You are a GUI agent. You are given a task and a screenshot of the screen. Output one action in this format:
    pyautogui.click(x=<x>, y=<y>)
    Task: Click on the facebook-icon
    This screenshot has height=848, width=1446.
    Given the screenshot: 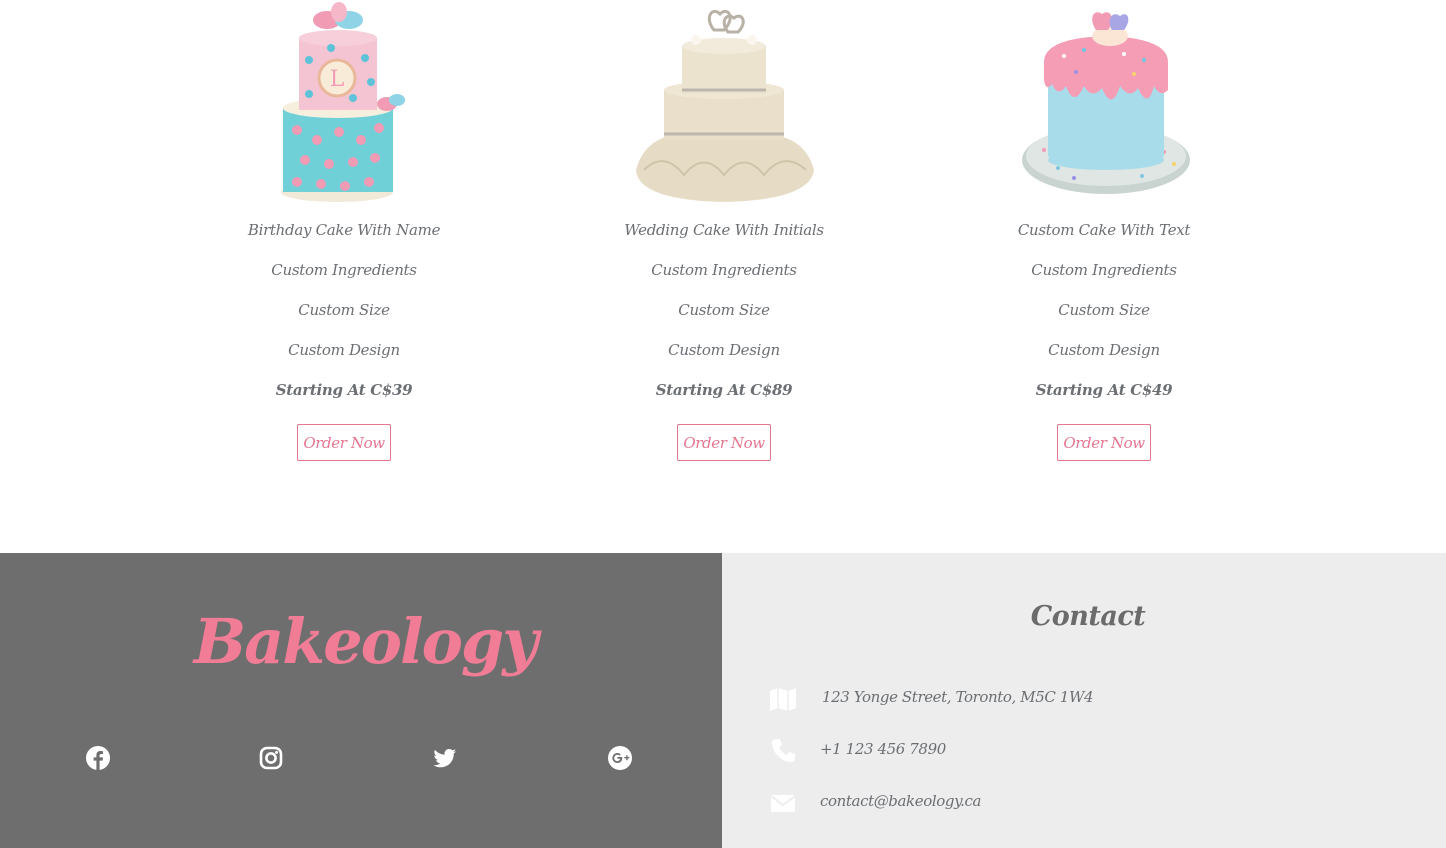 What is the action you would take?
    pyautogui.click(x=98, y=758)
    